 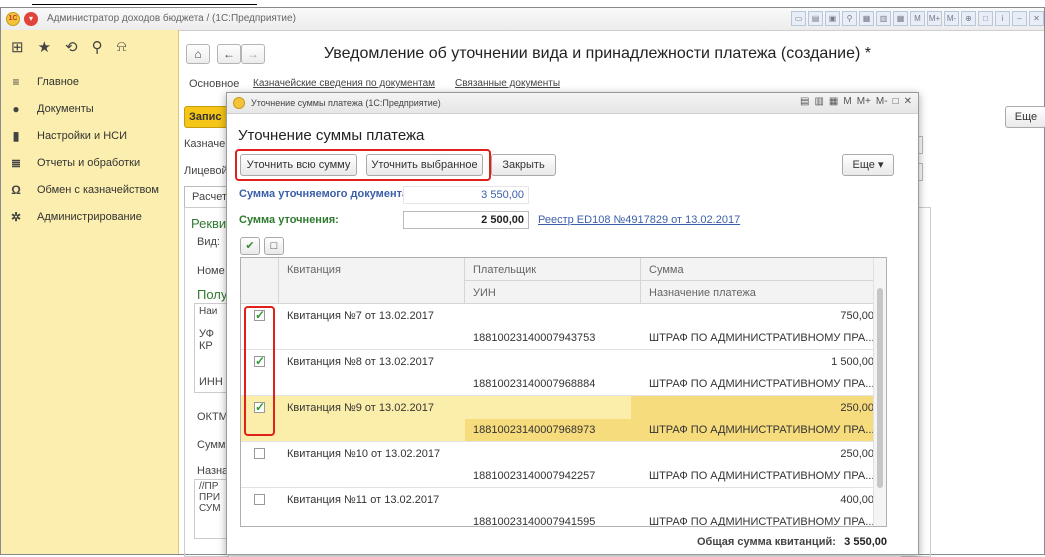 I want to click on window-icon: □, so click(x=985, y=18).